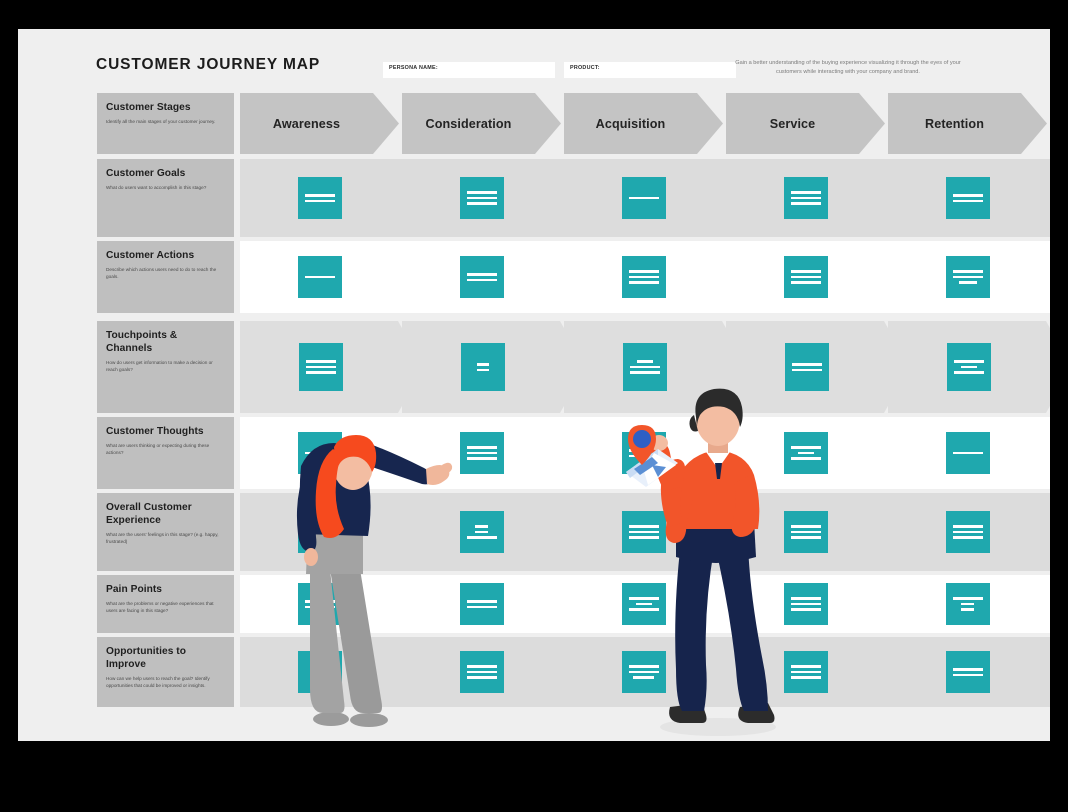 Image resolution: width=1068 pixels, height=812 pixels. I want to click on row-cells, so click(645, 277).